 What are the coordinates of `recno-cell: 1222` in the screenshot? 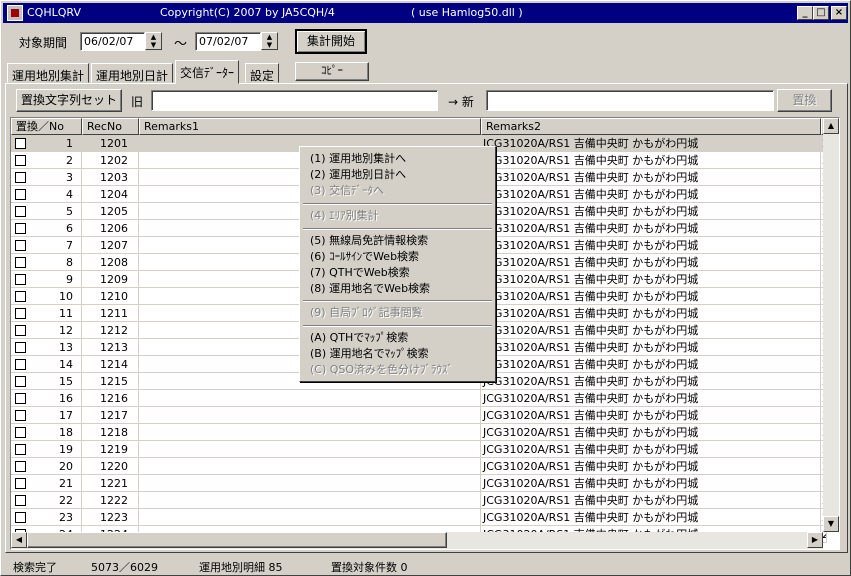 It's located at (110, 500).